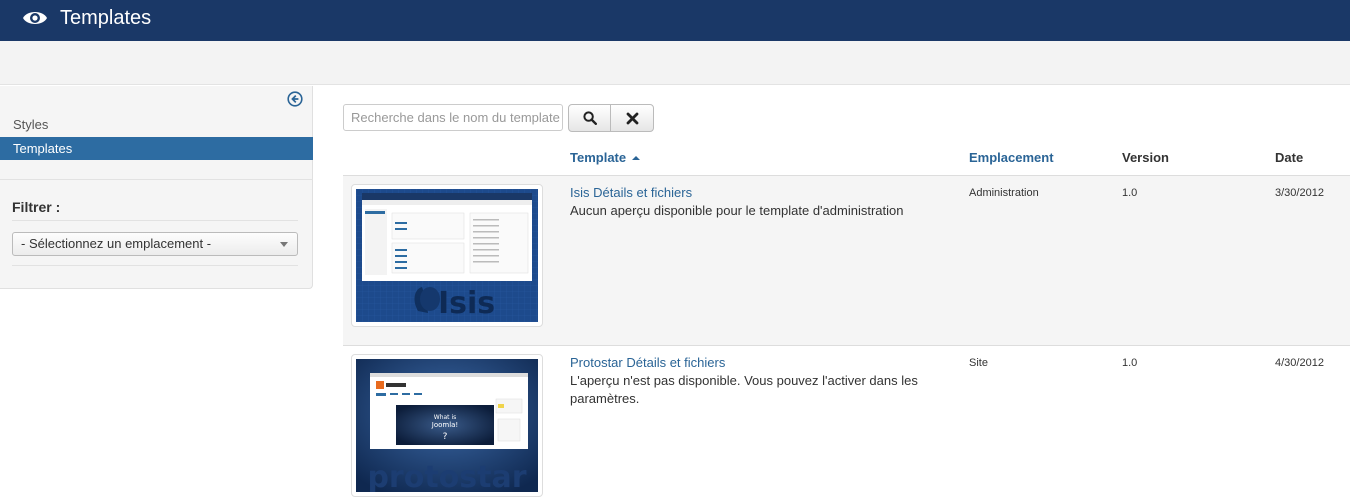 The image size is (1350, 500). I want to click on svg-text: Joomla!, so click(445, 425).